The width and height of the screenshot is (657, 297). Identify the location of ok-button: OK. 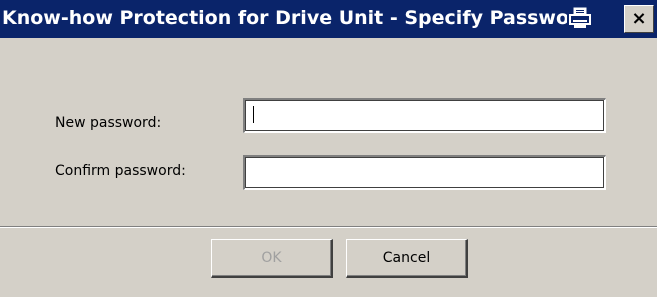
(272, 258).